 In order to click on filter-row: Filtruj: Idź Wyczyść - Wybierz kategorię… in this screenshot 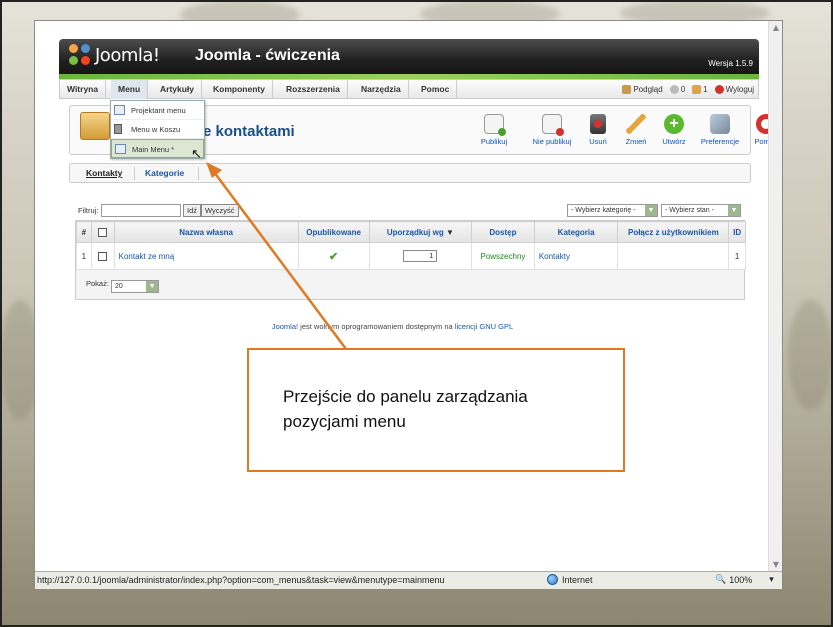, I will do `click(410, 212)`.